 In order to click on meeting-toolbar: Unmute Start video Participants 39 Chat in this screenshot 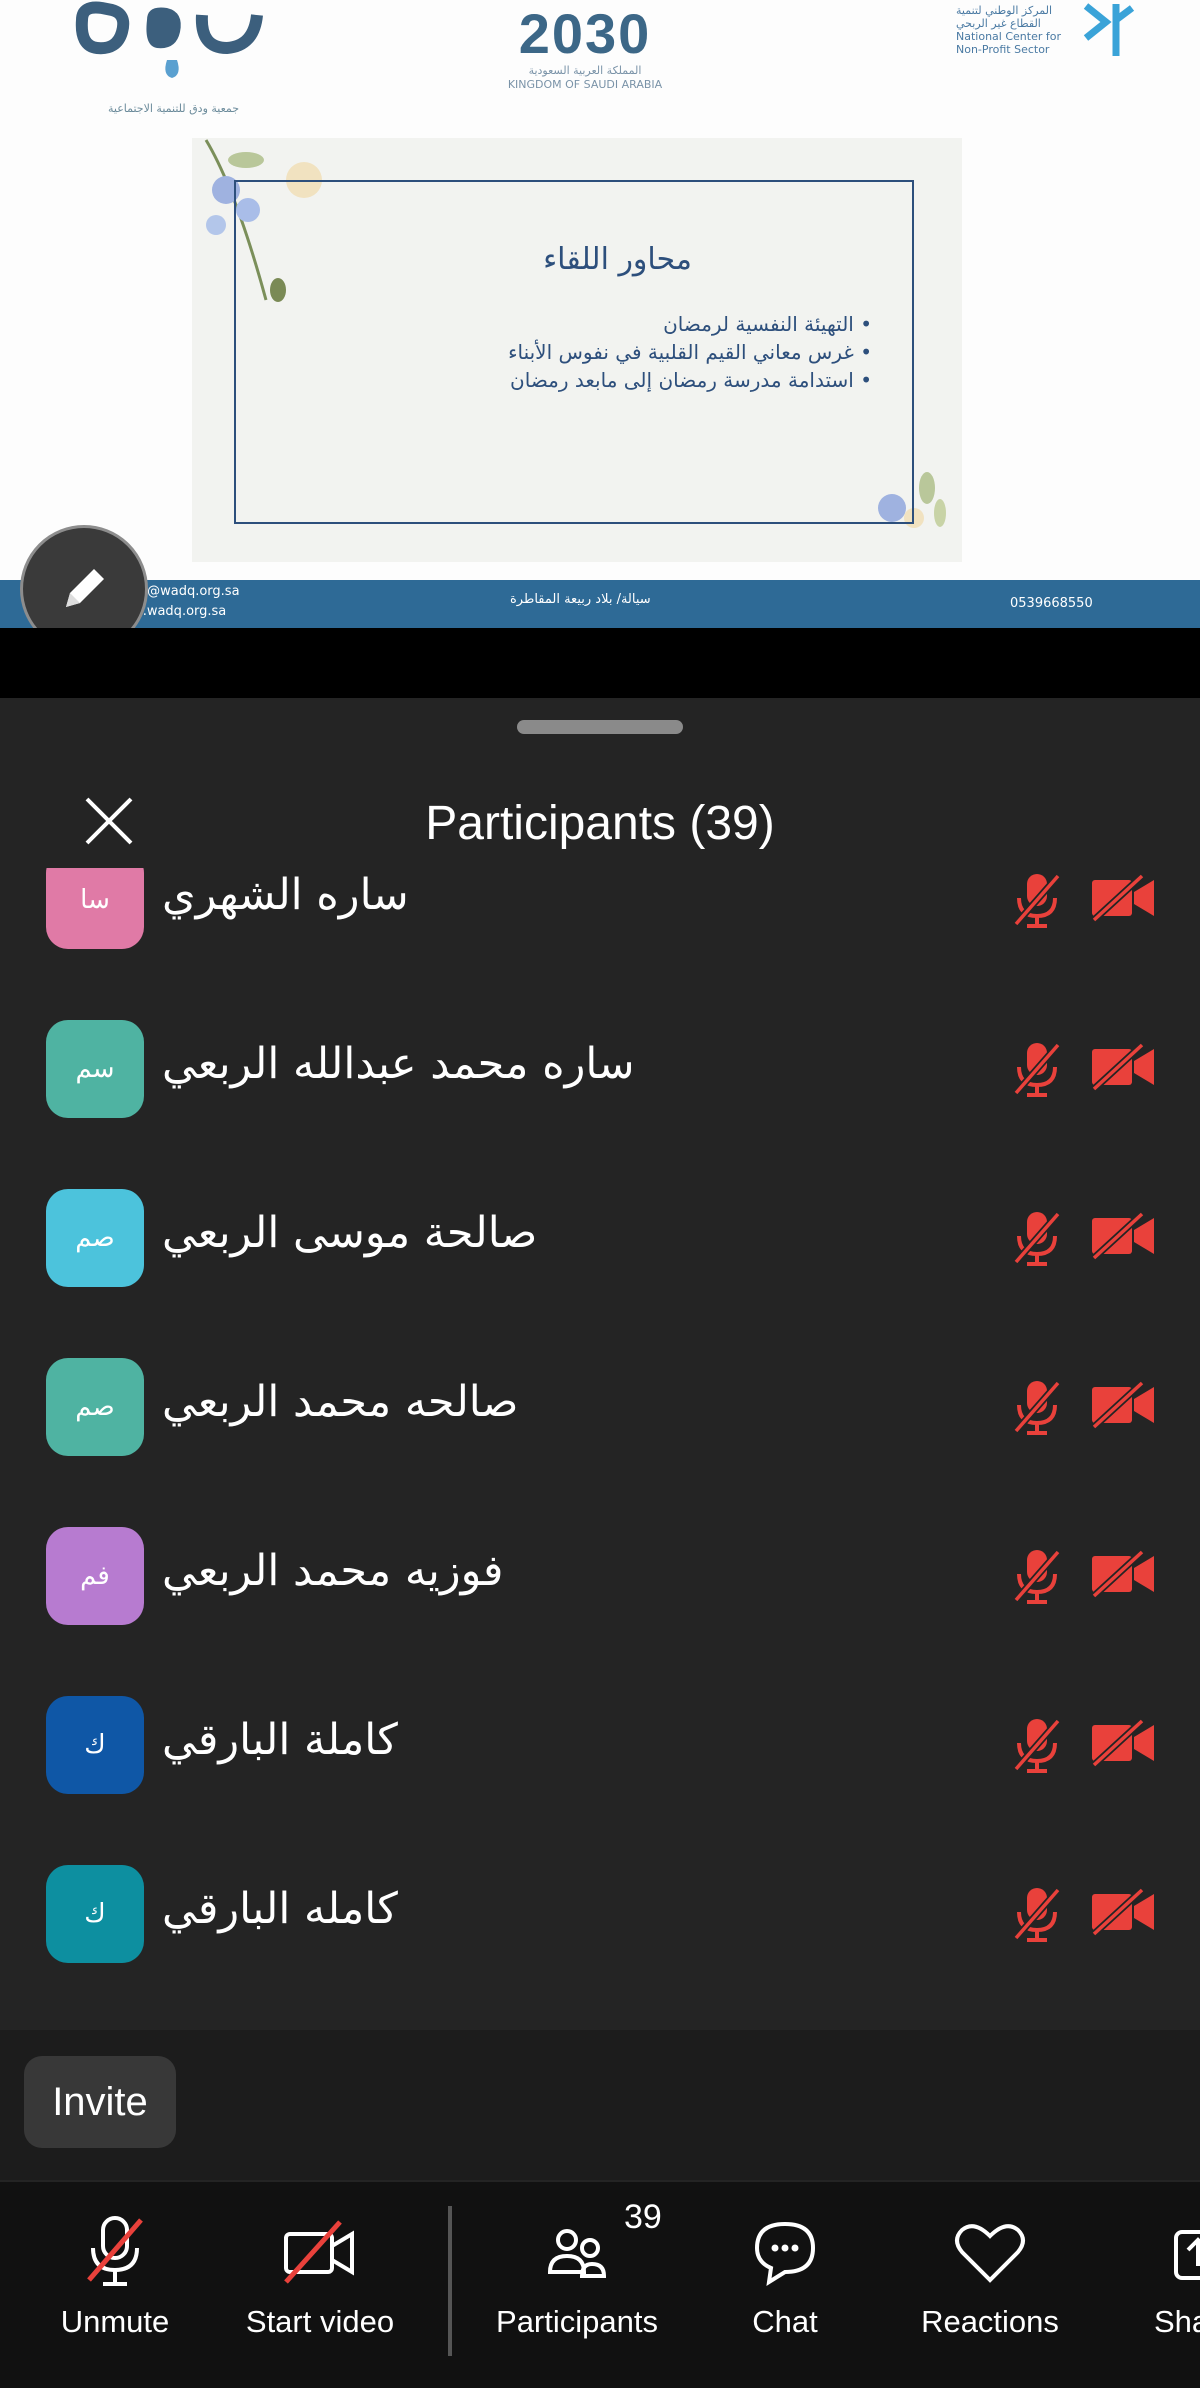, I will do `click(600, 2285)`.